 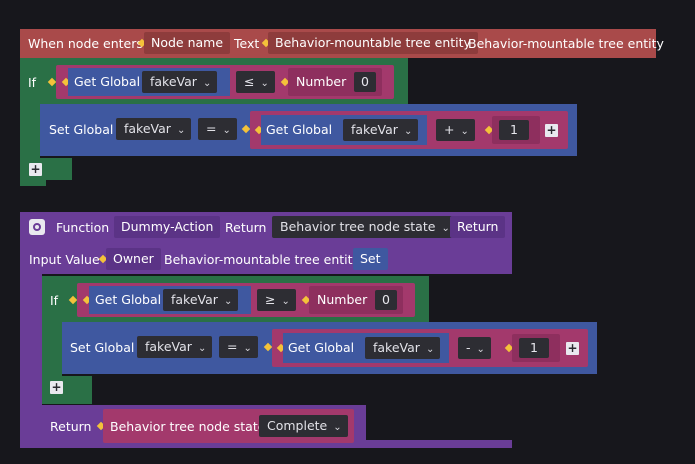 I want to click on math-expression-1: Get Global fakeVar ⌄ + ⌄ 1 +, so click(x=409, y=130).